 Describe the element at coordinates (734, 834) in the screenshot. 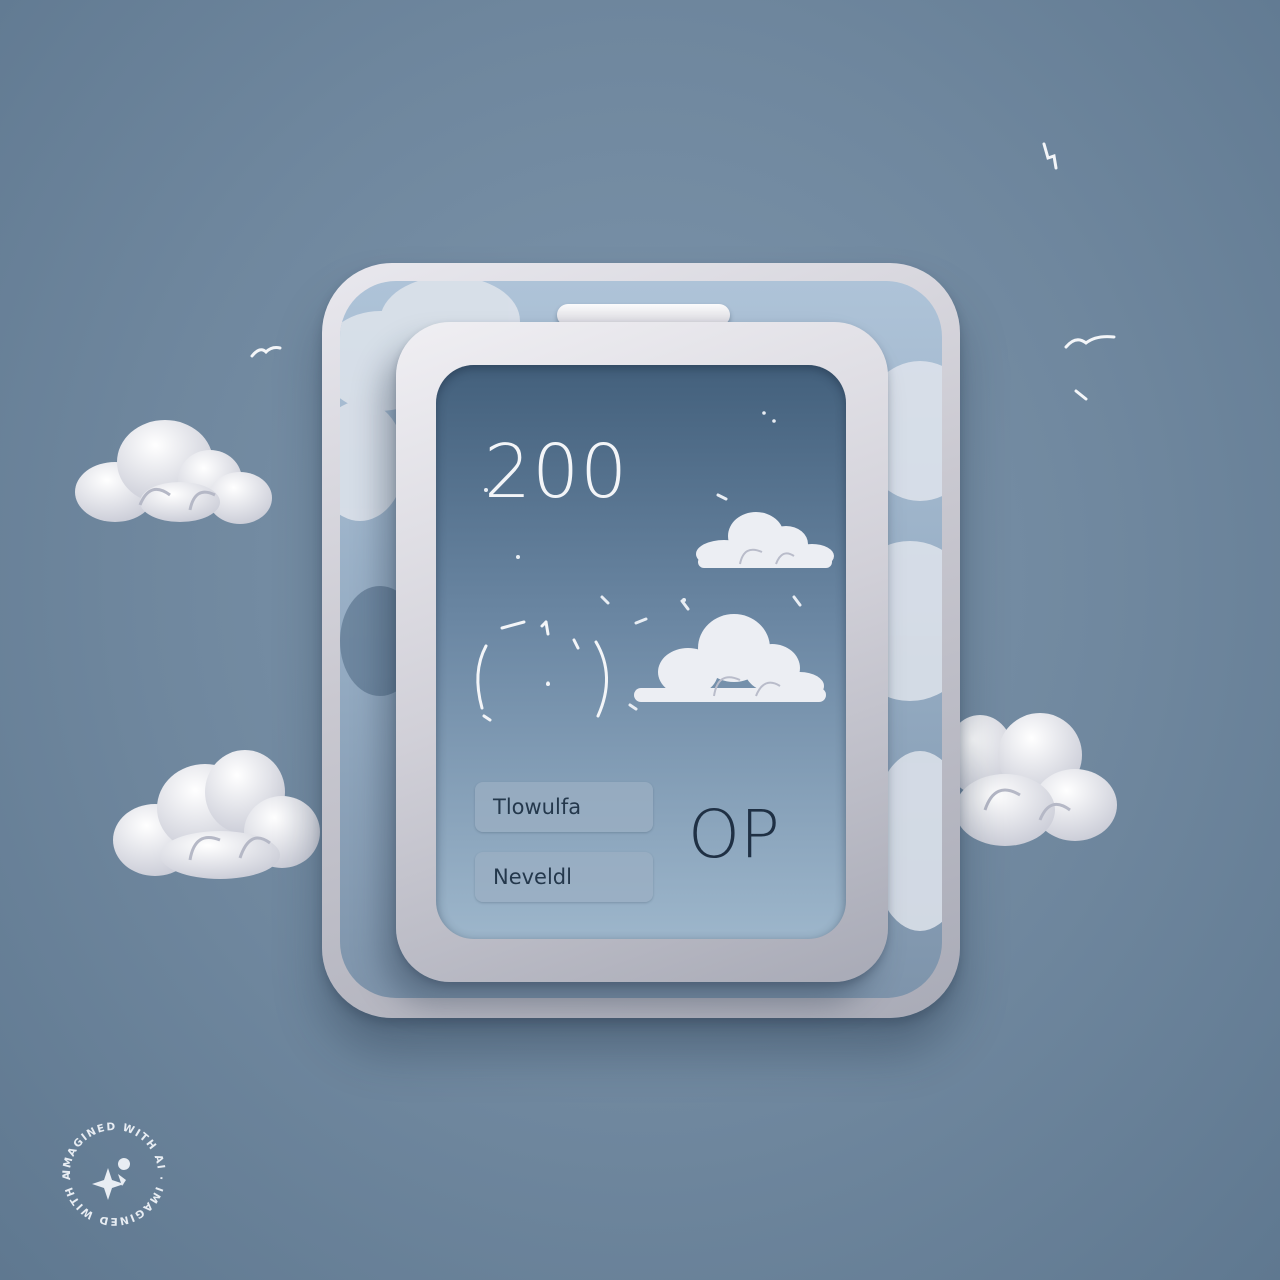

I see `side-value: OP` at that location.